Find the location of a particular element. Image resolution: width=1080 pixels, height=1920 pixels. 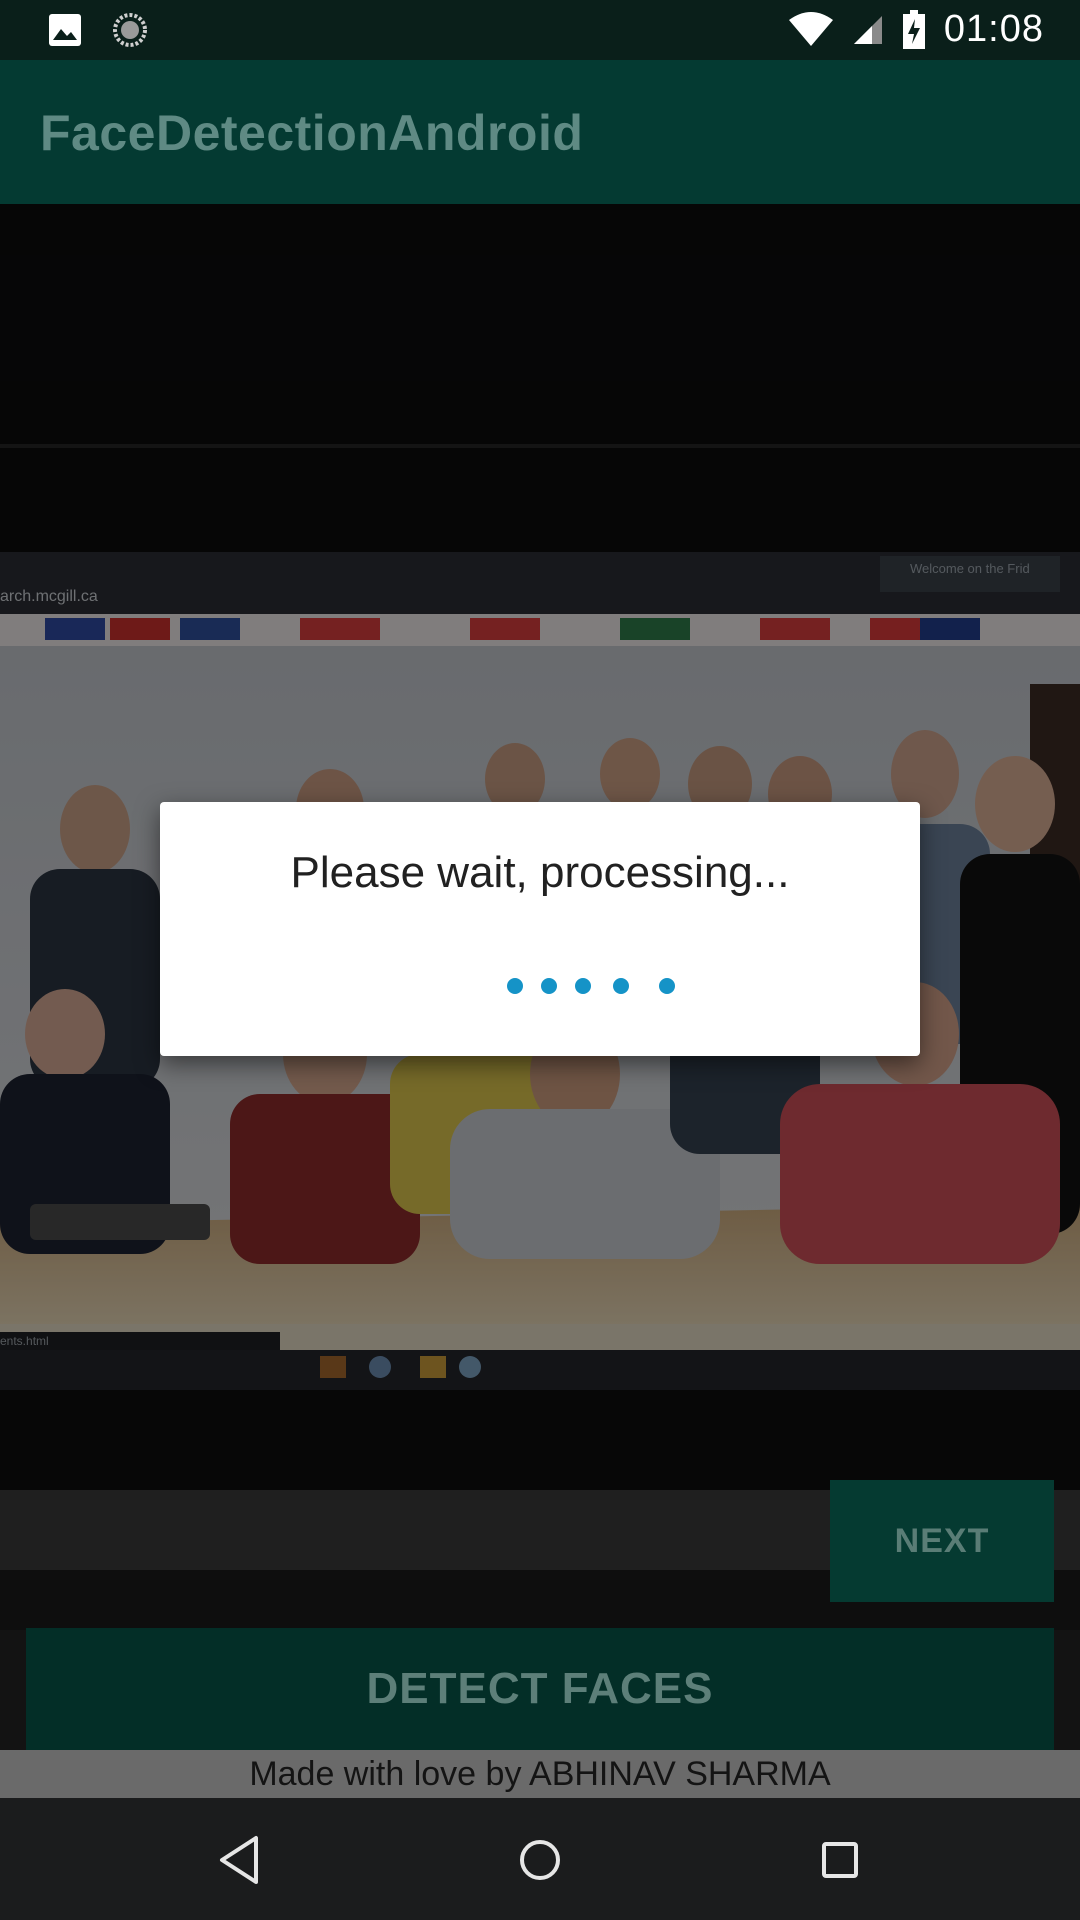

status-right-icons: 01:08 is located at coordinates (916, 29).